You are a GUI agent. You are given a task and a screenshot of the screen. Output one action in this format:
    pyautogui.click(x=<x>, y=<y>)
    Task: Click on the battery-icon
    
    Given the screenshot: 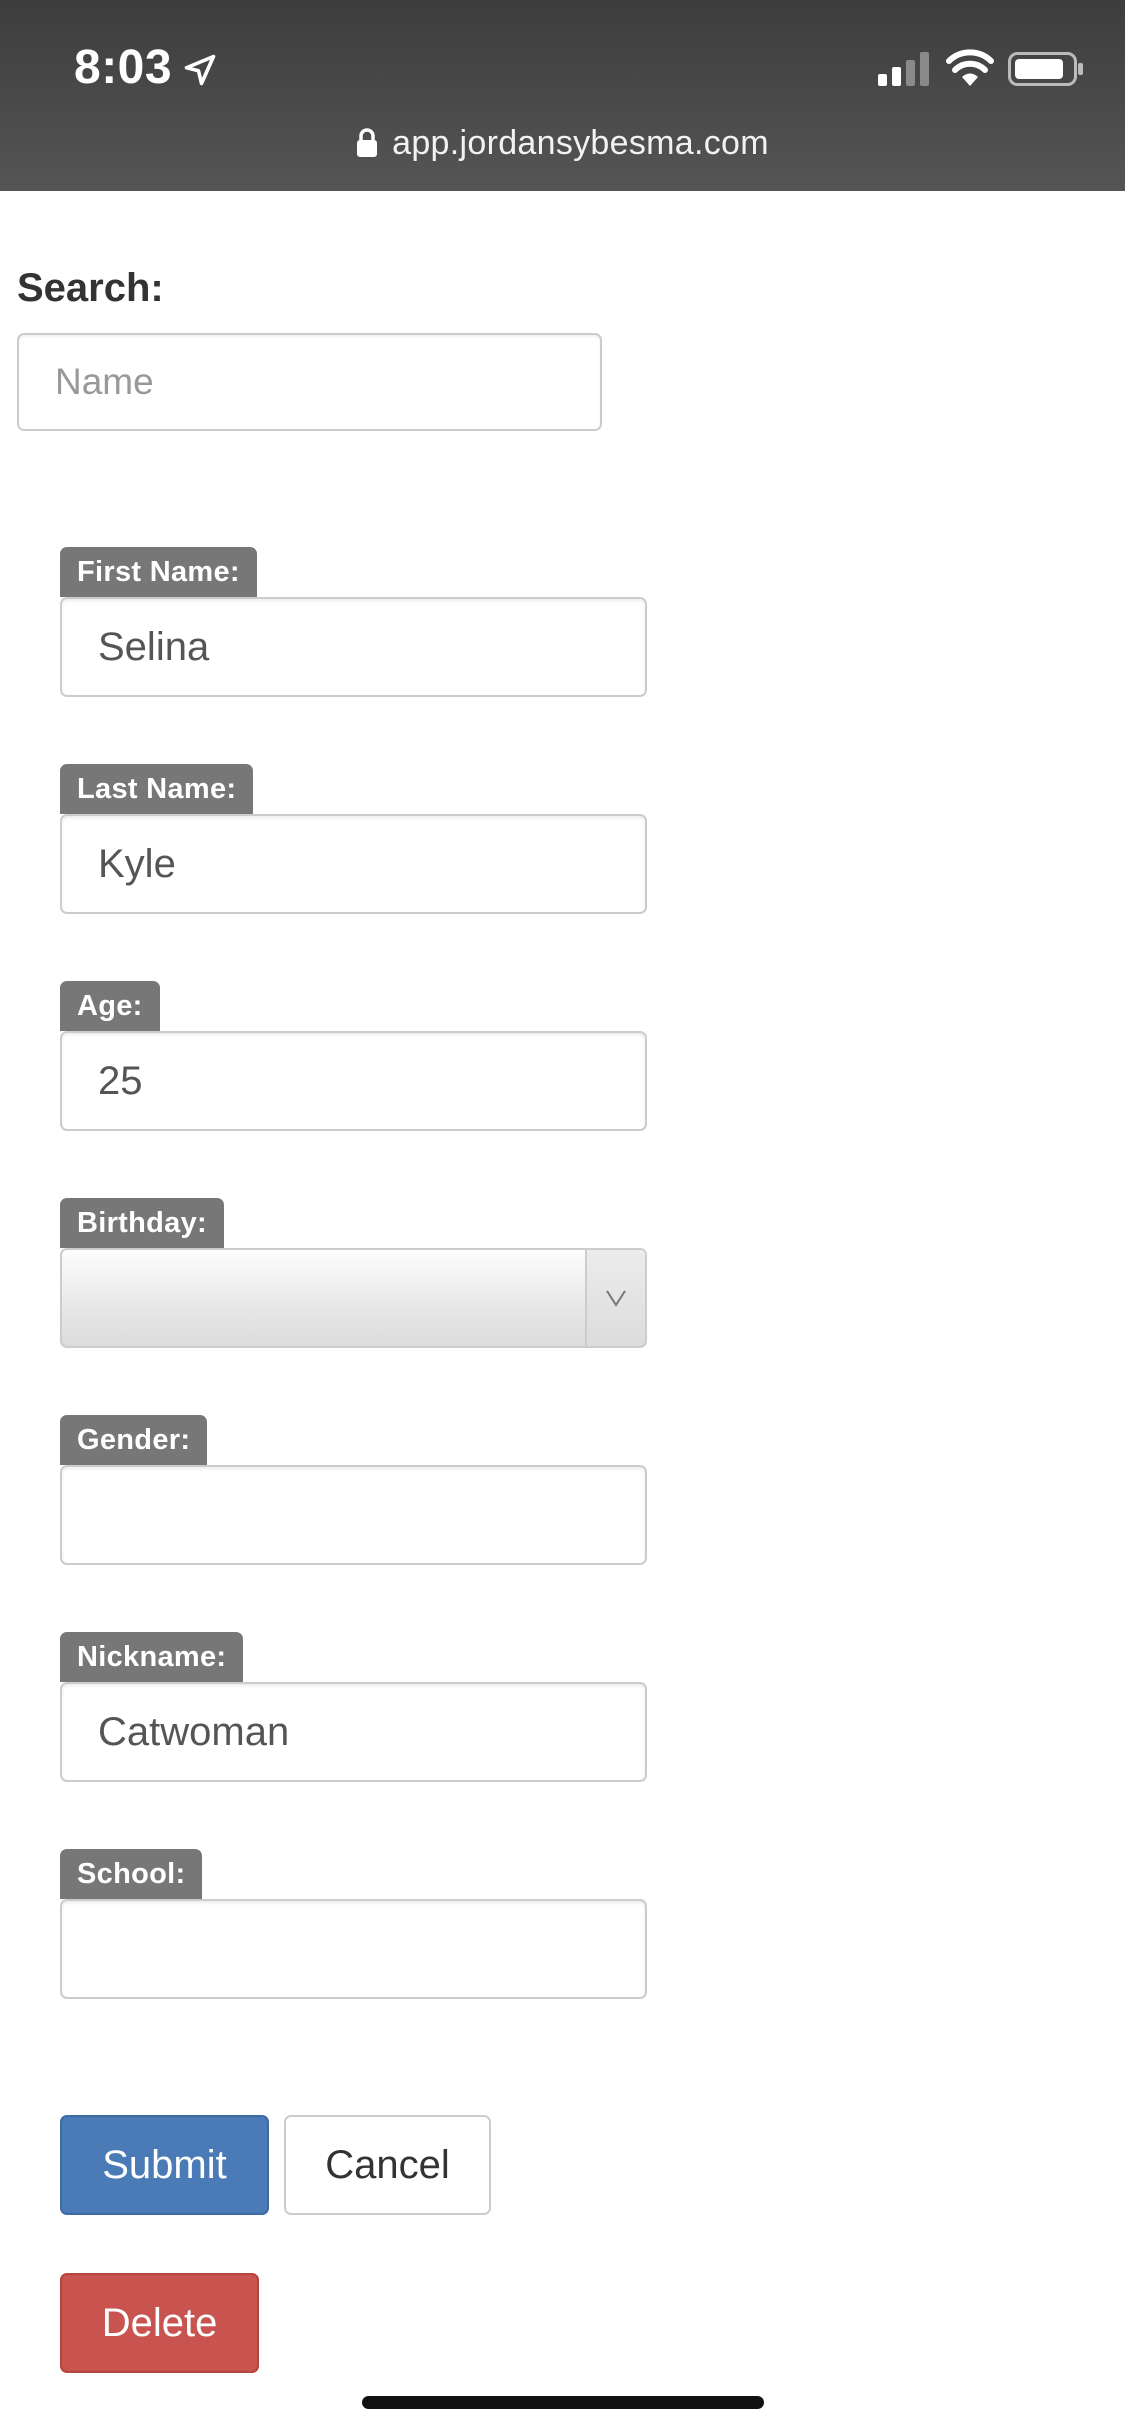 What is the action you would take?
    pyautogui.click(x=1045, y=69)
    